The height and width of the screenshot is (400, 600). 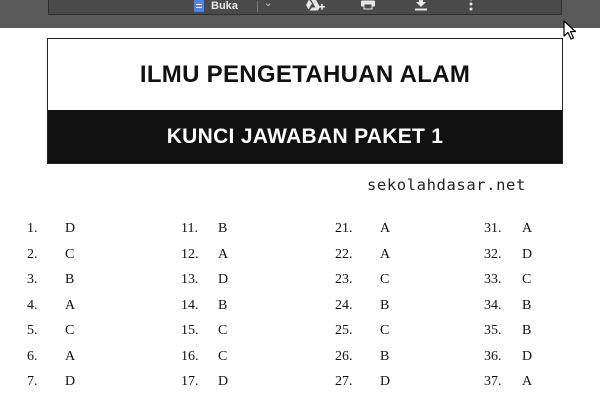 What do you see at coordinates (421, 7) in the screenshot?
I see `download-icon` at bounding box center [421, 7].